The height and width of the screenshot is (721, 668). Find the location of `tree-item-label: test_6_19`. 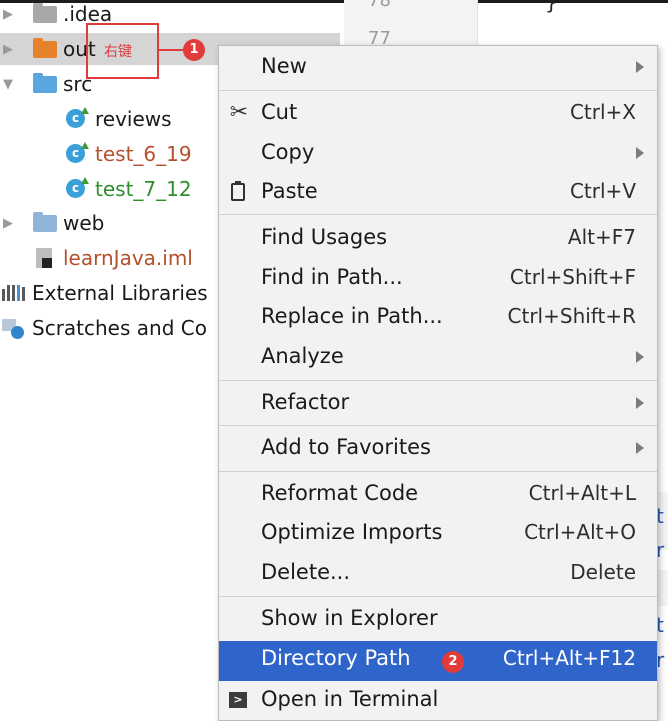

tree-item-label: test_6_19 is located at coordinates (143, 154).